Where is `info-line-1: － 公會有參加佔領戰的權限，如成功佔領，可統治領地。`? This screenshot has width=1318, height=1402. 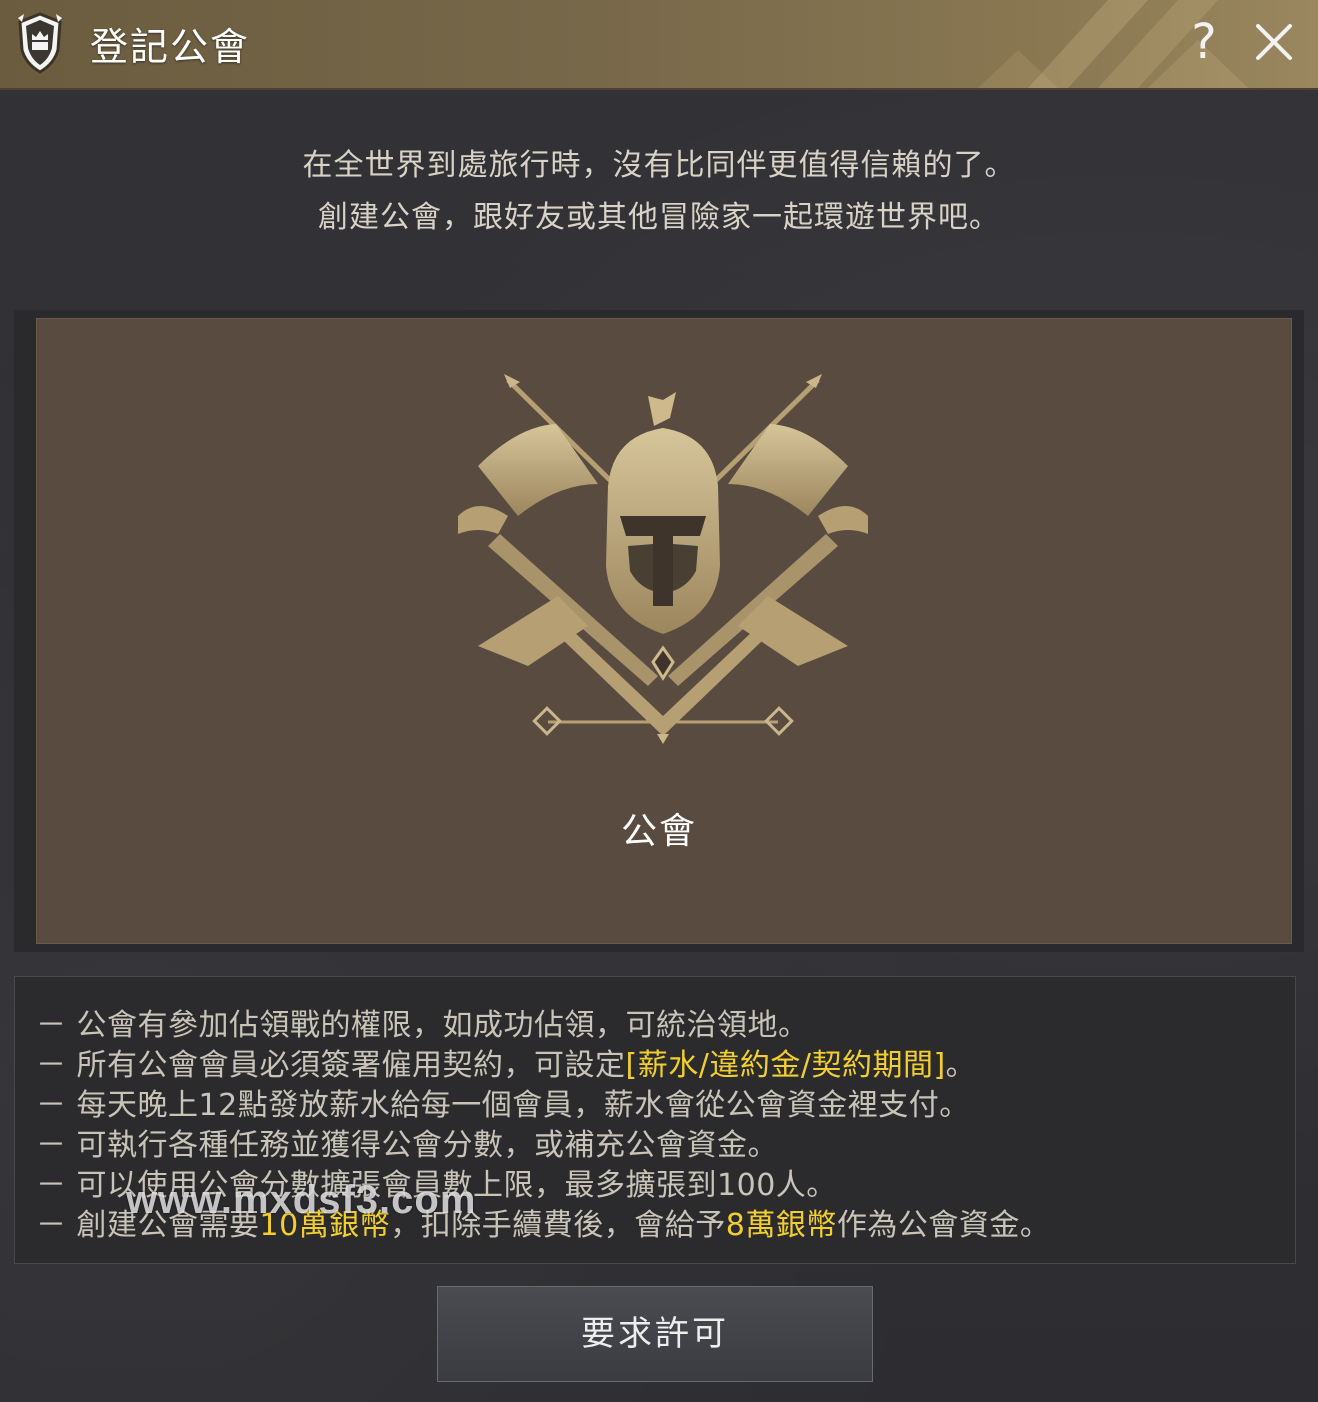
info-line-1: － 公會有參加佔領戰的權限，如成功佔領，可統治領地。 is located at coordinates (422, 1022).